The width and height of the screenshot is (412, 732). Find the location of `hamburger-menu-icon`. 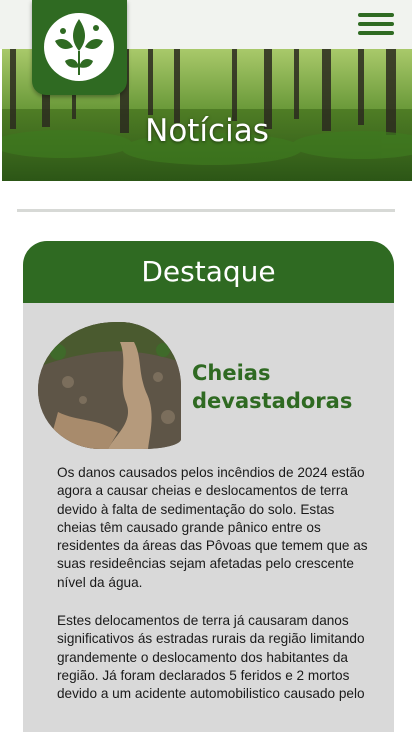

hamburger-menu-icon is located at coordinates (376, 15).